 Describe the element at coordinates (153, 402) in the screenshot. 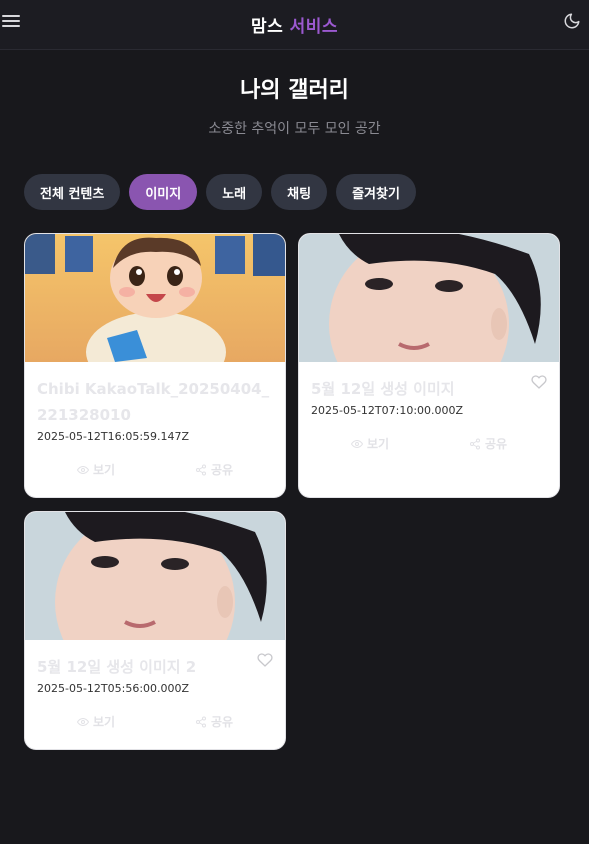

I see `card-title: Chibi KakaoTalk_20250404_221328010` at that location.